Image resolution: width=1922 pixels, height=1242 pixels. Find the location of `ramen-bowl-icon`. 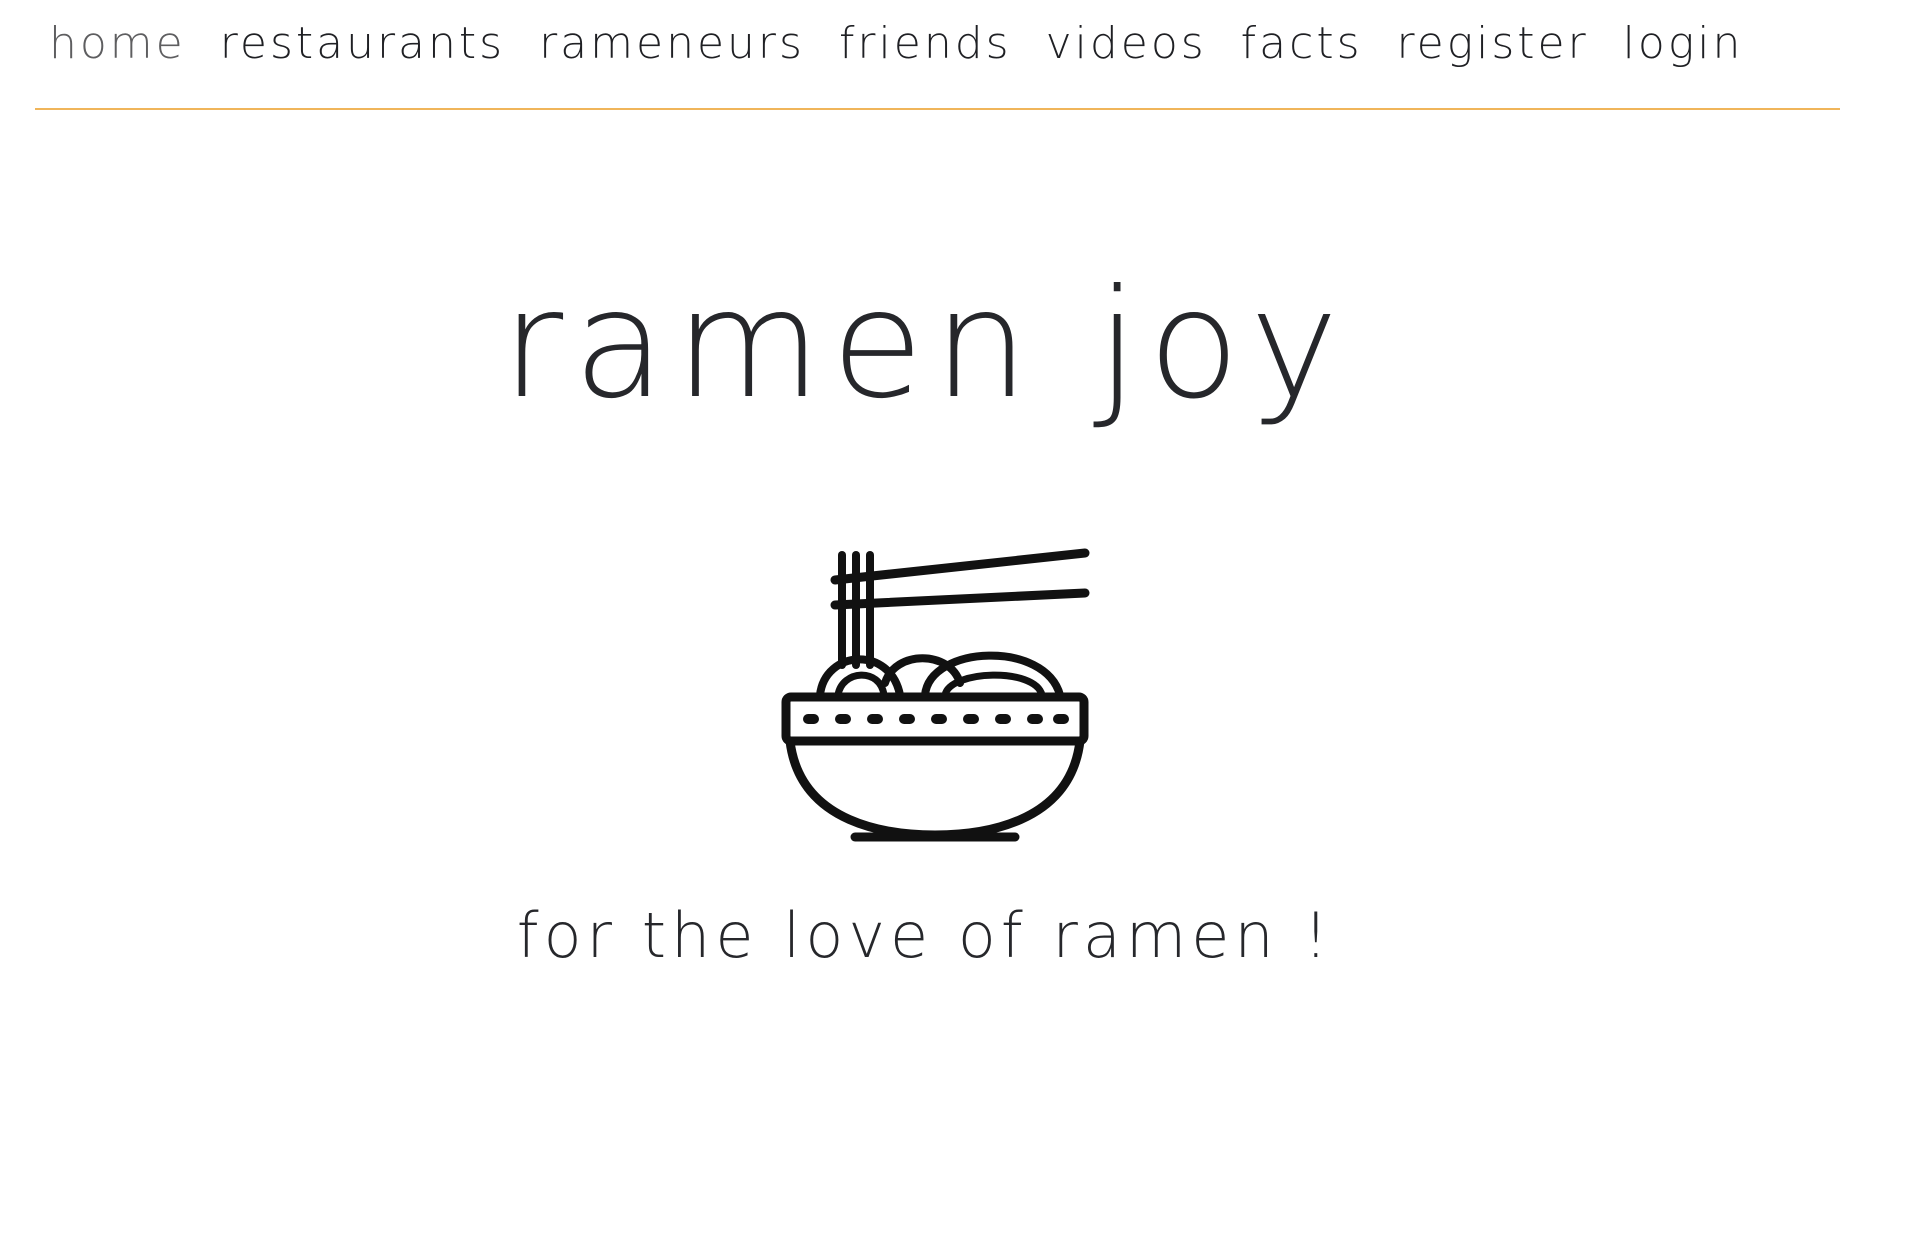

ramen-bowl-icon is located at coordinates (935, 695).